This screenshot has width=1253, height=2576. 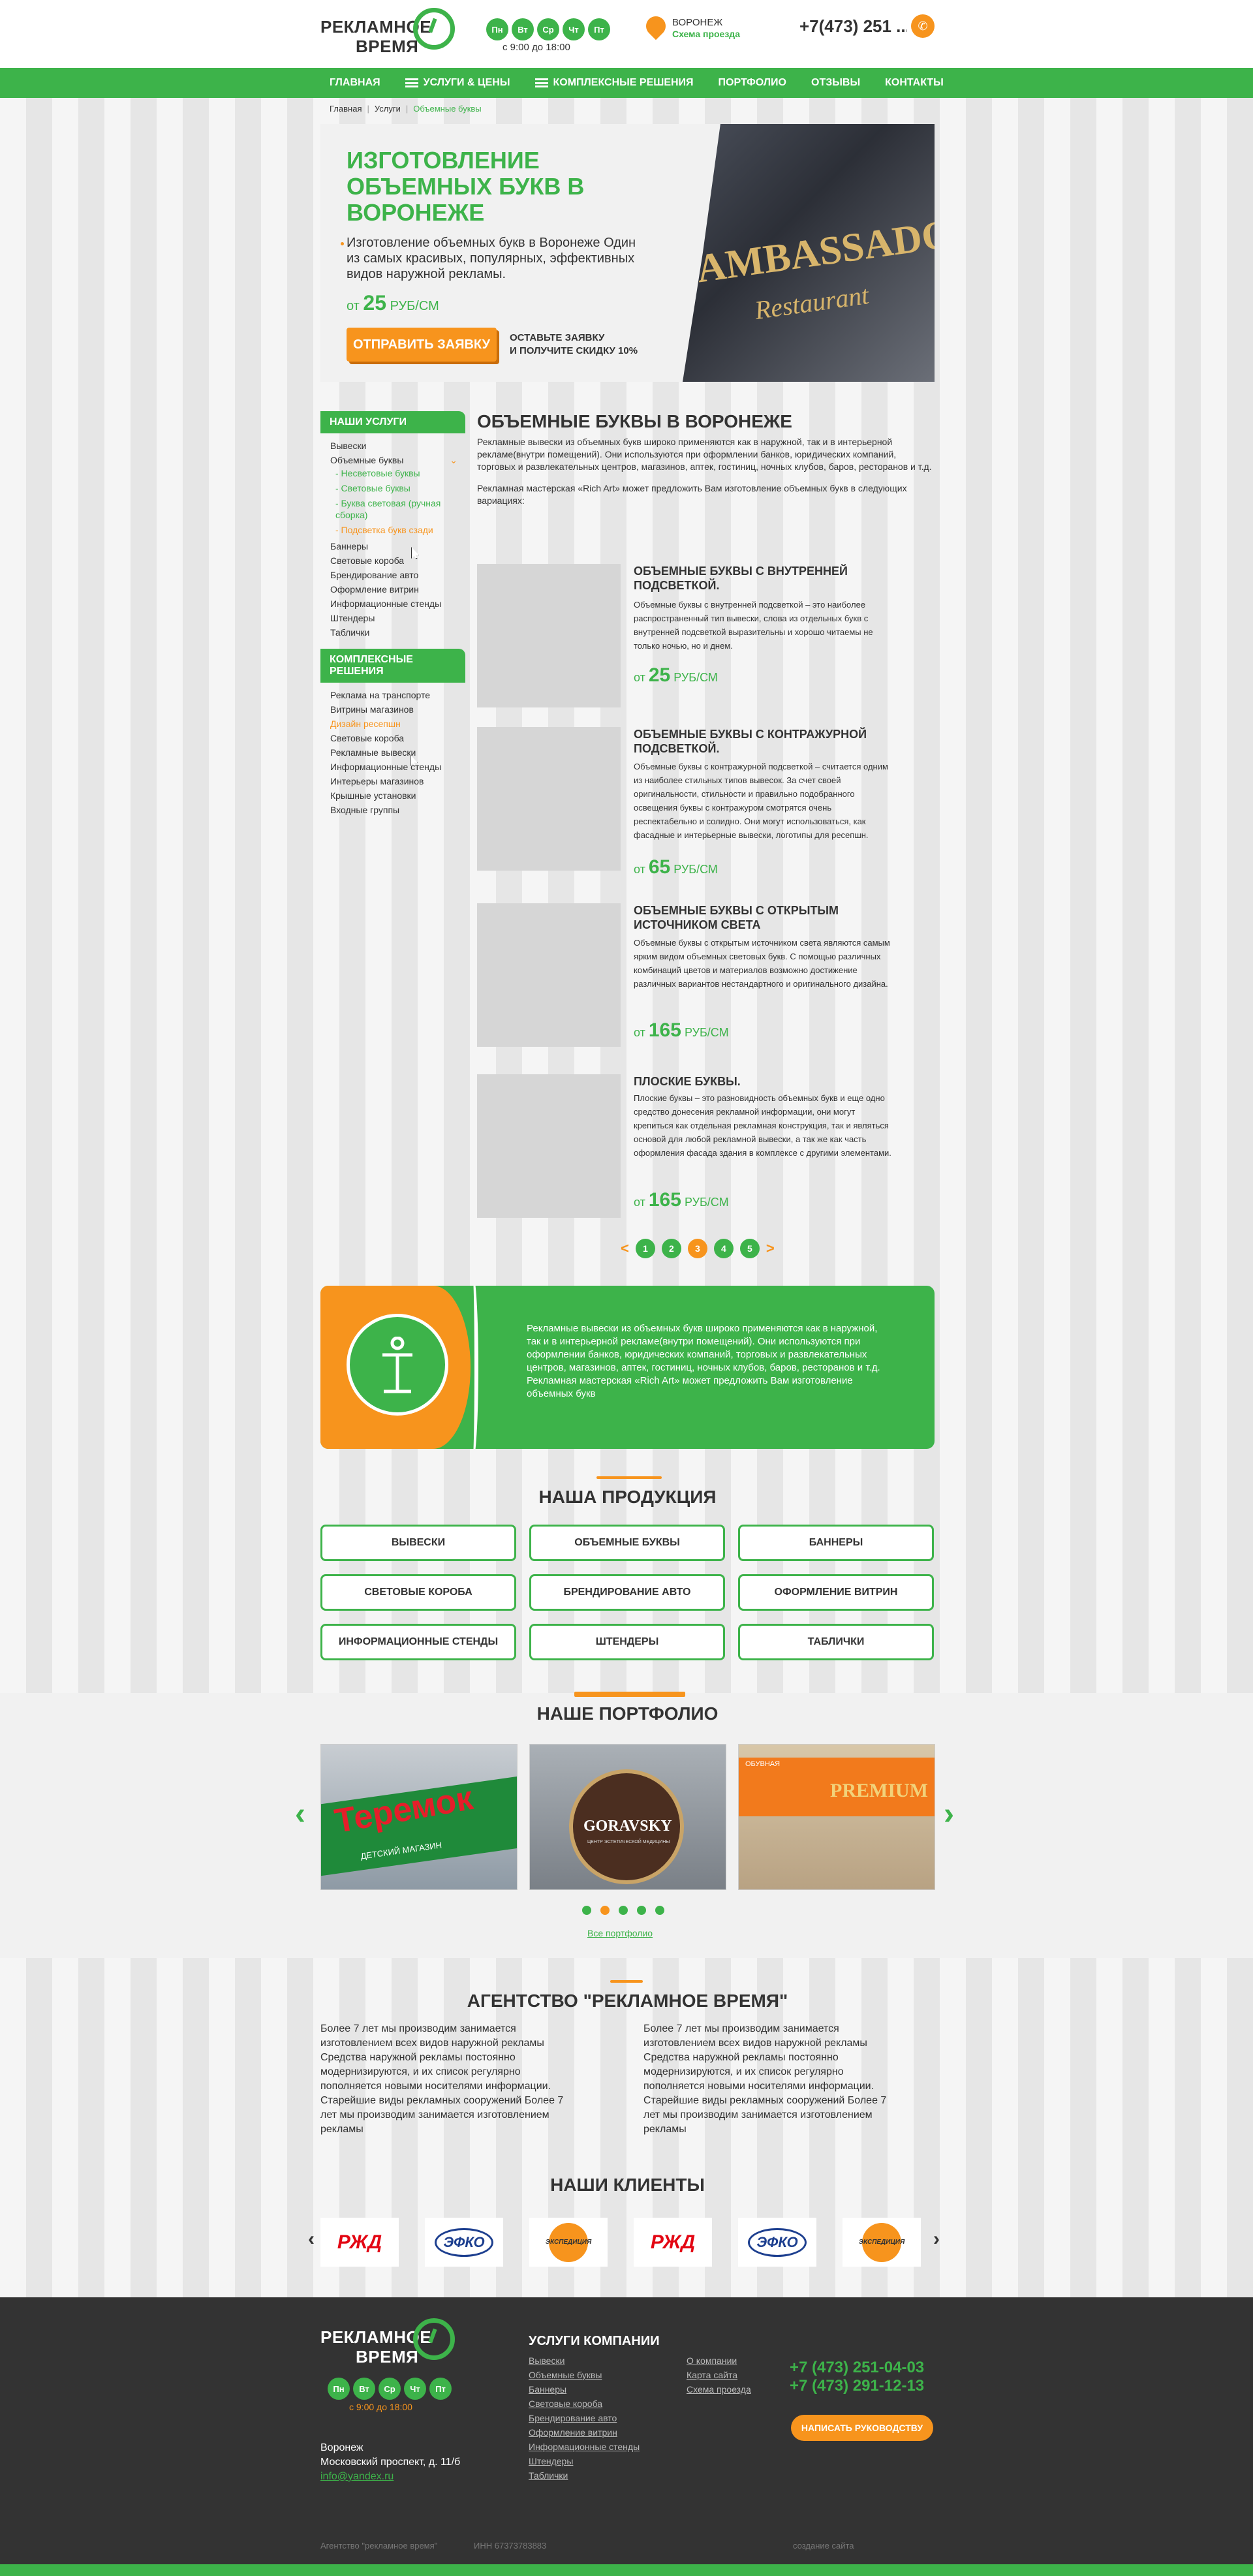 What do you see at coordinates (392, 422) in the screenshot?
I see `sidebar-services-title: НАШИ УСЛУГИ` at bounding box center [392, 422].